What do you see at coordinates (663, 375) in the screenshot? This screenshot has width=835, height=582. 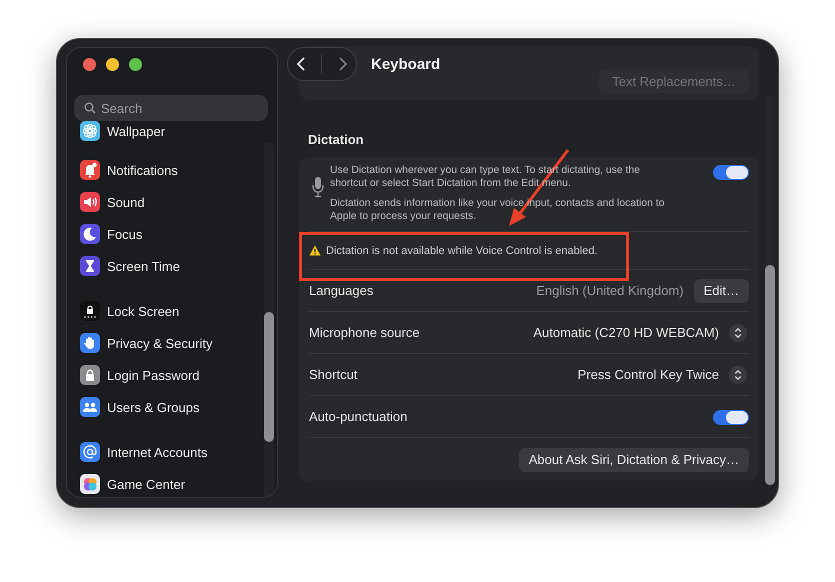 I see `popup-button: Press Control Key Twice` at bounding box center [663, 375].